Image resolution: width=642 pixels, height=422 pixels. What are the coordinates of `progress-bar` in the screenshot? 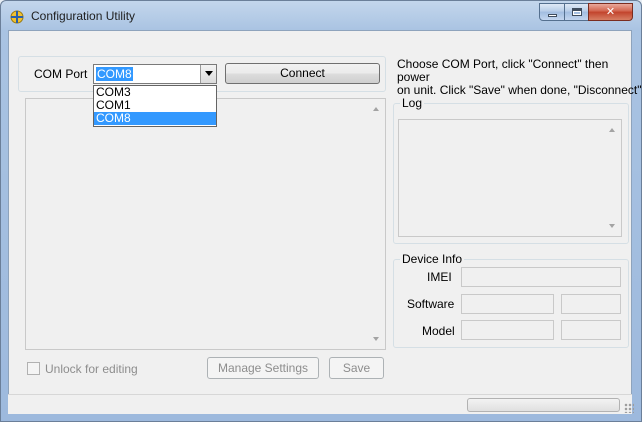 It's located at (543, 405).